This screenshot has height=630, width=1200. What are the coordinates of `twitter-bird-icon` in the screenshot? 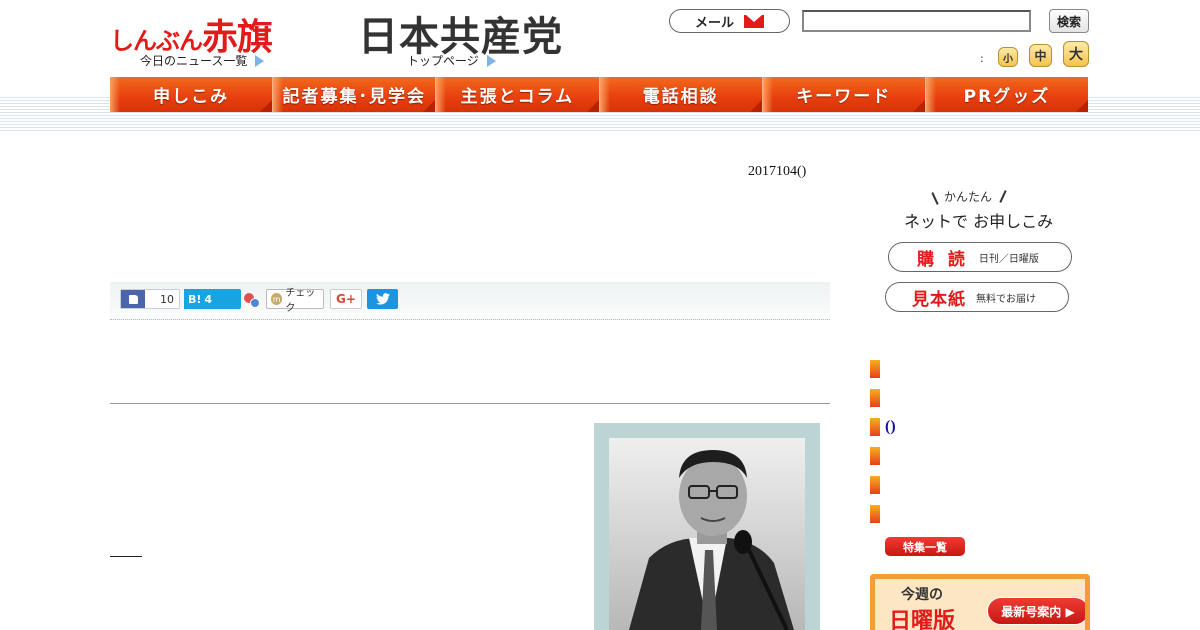 It's located at (382, 299).